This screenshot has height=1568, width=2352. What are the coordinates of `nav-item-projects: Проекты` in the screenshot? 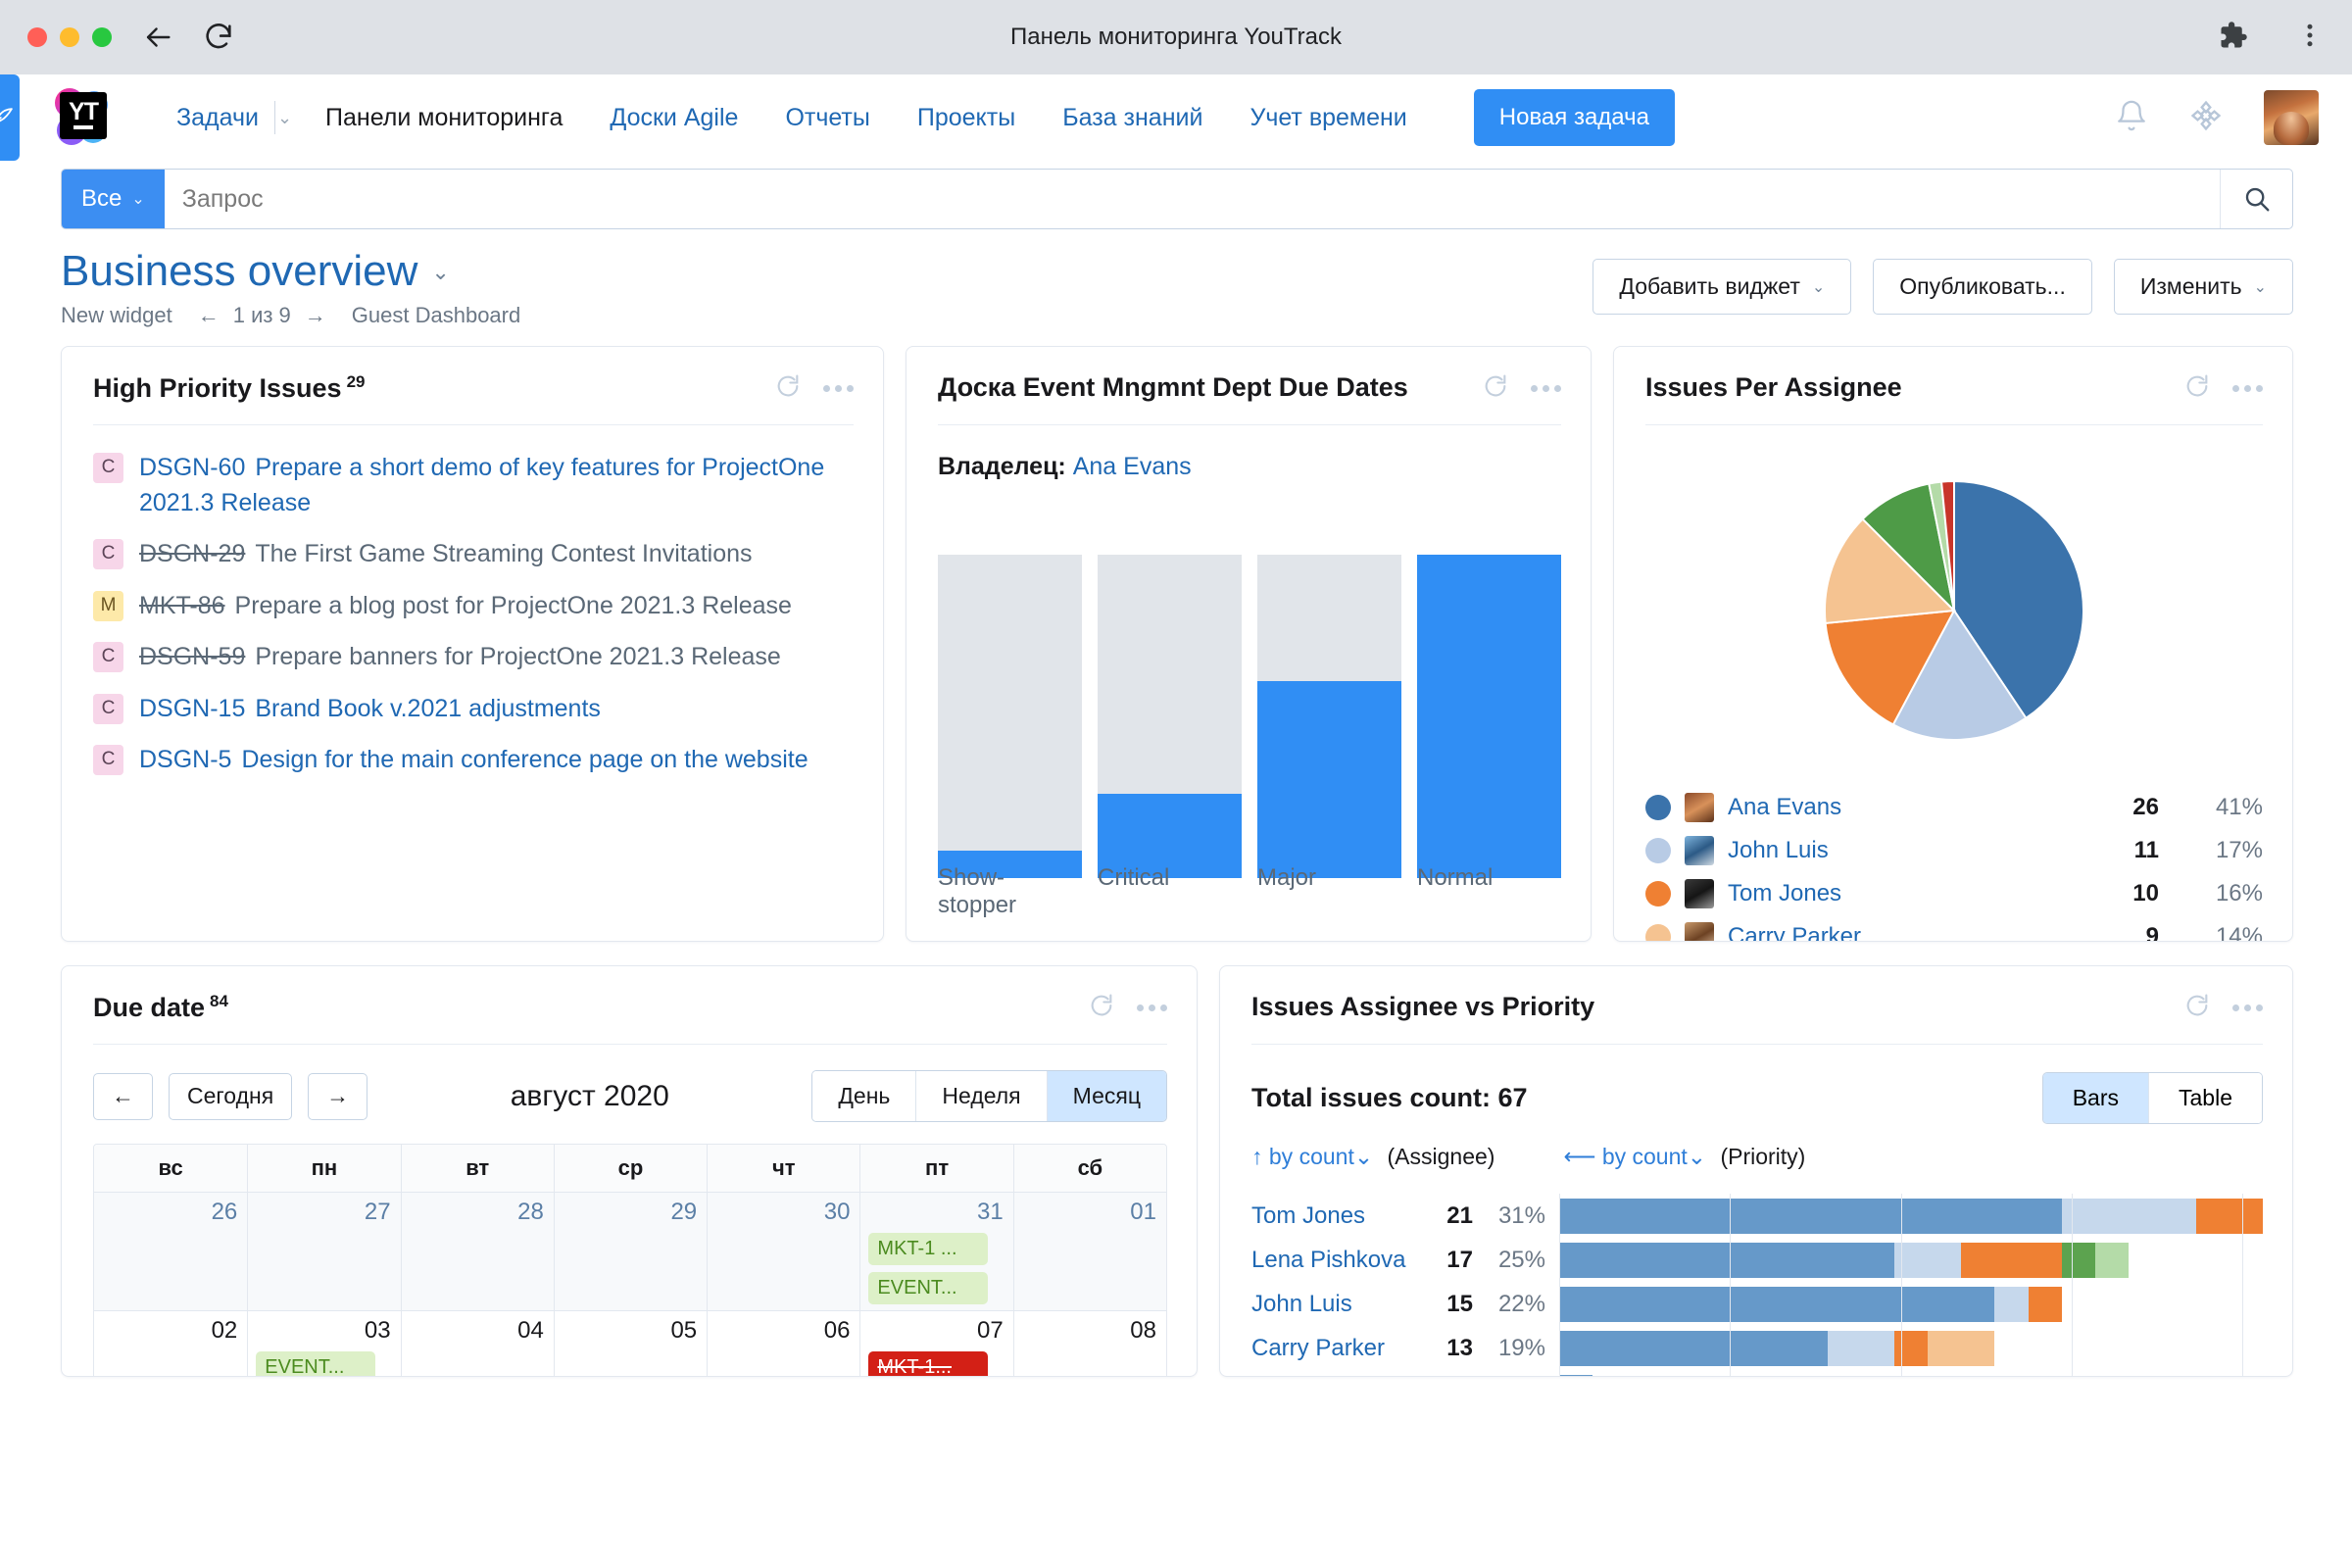 It's located at (966, 118).